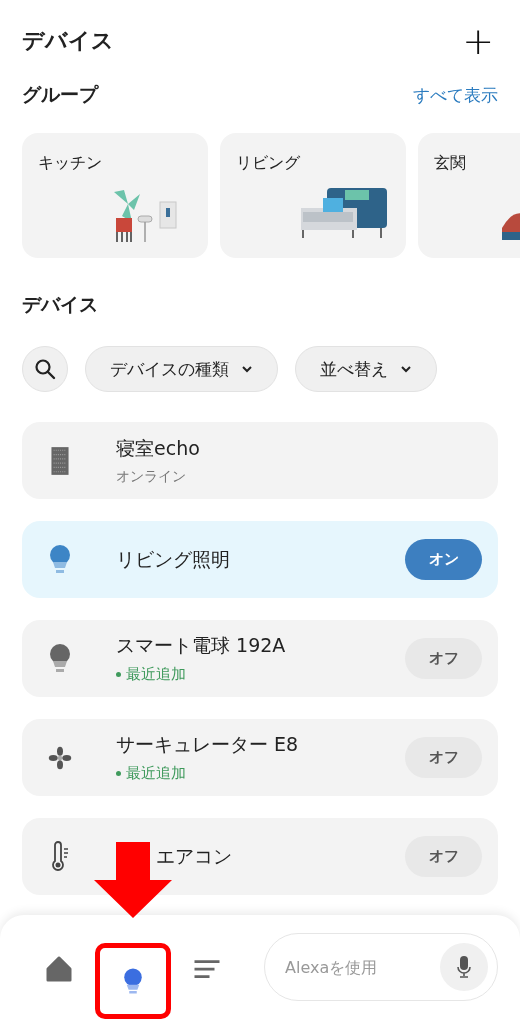 The image size is (520, 1024). I want to click on section-title: デバイス, so click(60, 304).